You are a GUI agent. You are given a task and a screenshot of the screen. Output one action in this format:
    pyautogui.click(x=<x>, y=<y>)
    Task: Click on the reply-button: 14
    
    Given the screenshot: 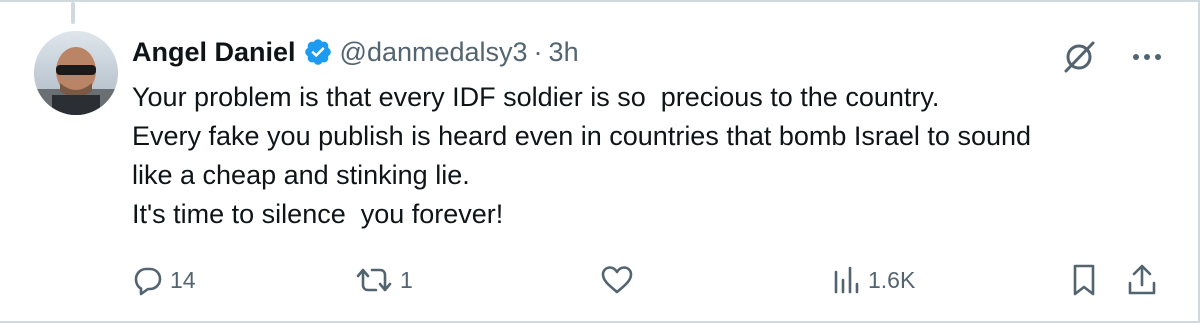 What is the action you would take?
    pyautogui.click(x=164, y=280)
    